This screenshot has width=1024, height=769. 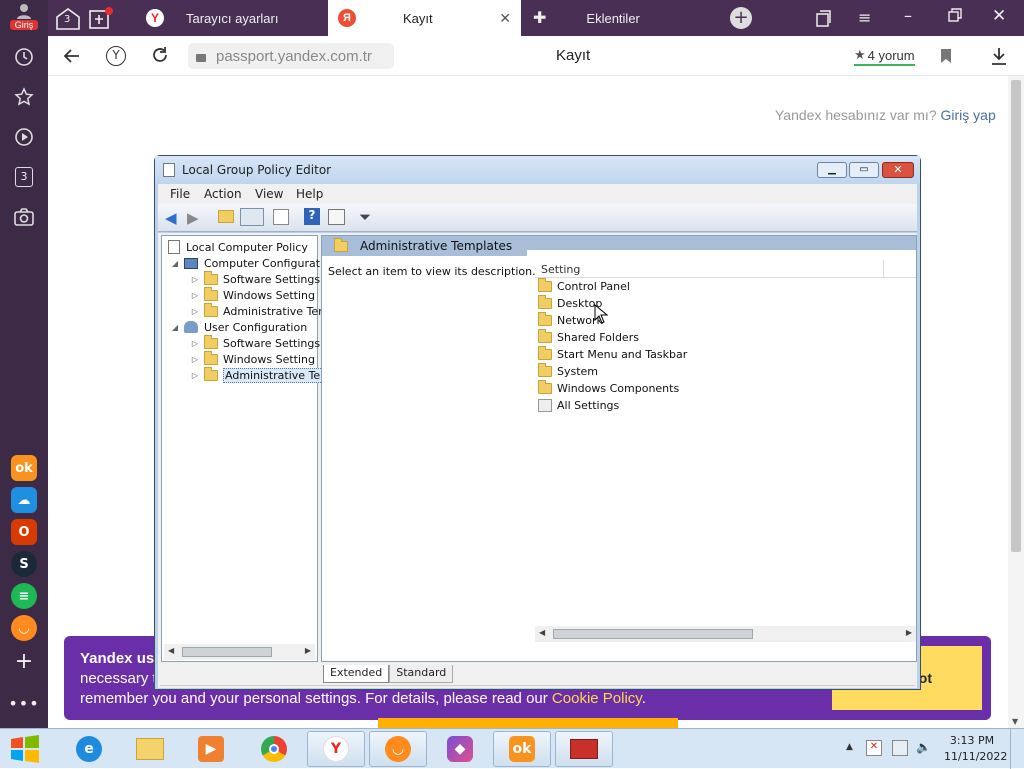 What do you see at coordinates (160, 55) in the screenshot?
I see `reload-icon` at bounding box center [160, 55].